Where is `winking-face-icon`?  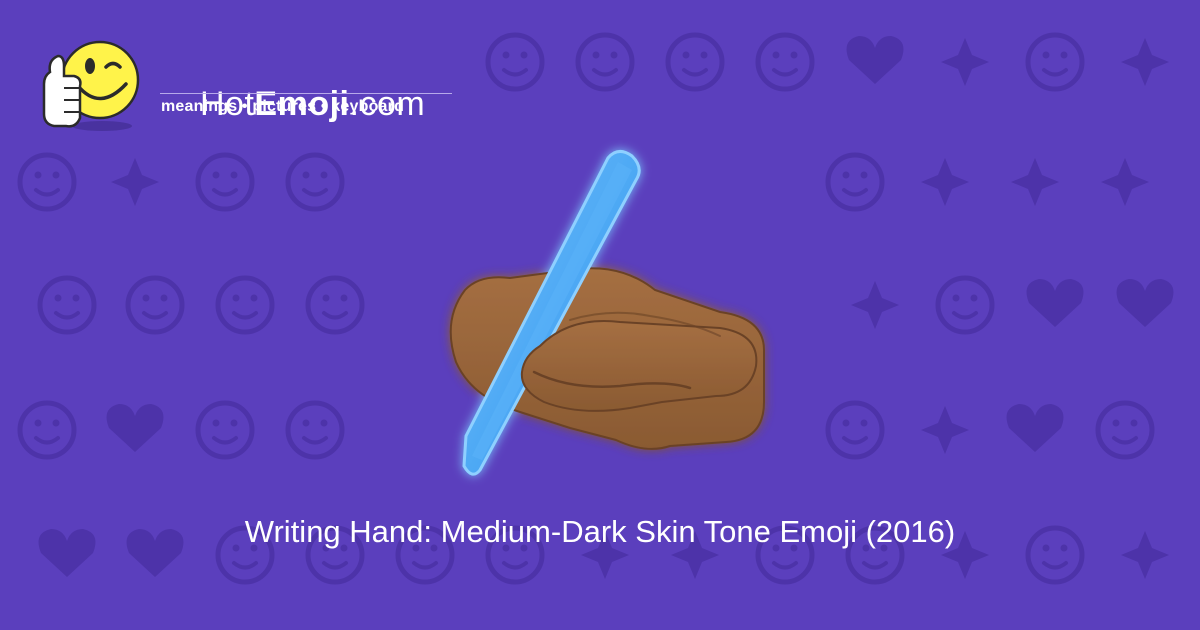 winking-face-icon is located at coordinates (695, 62).